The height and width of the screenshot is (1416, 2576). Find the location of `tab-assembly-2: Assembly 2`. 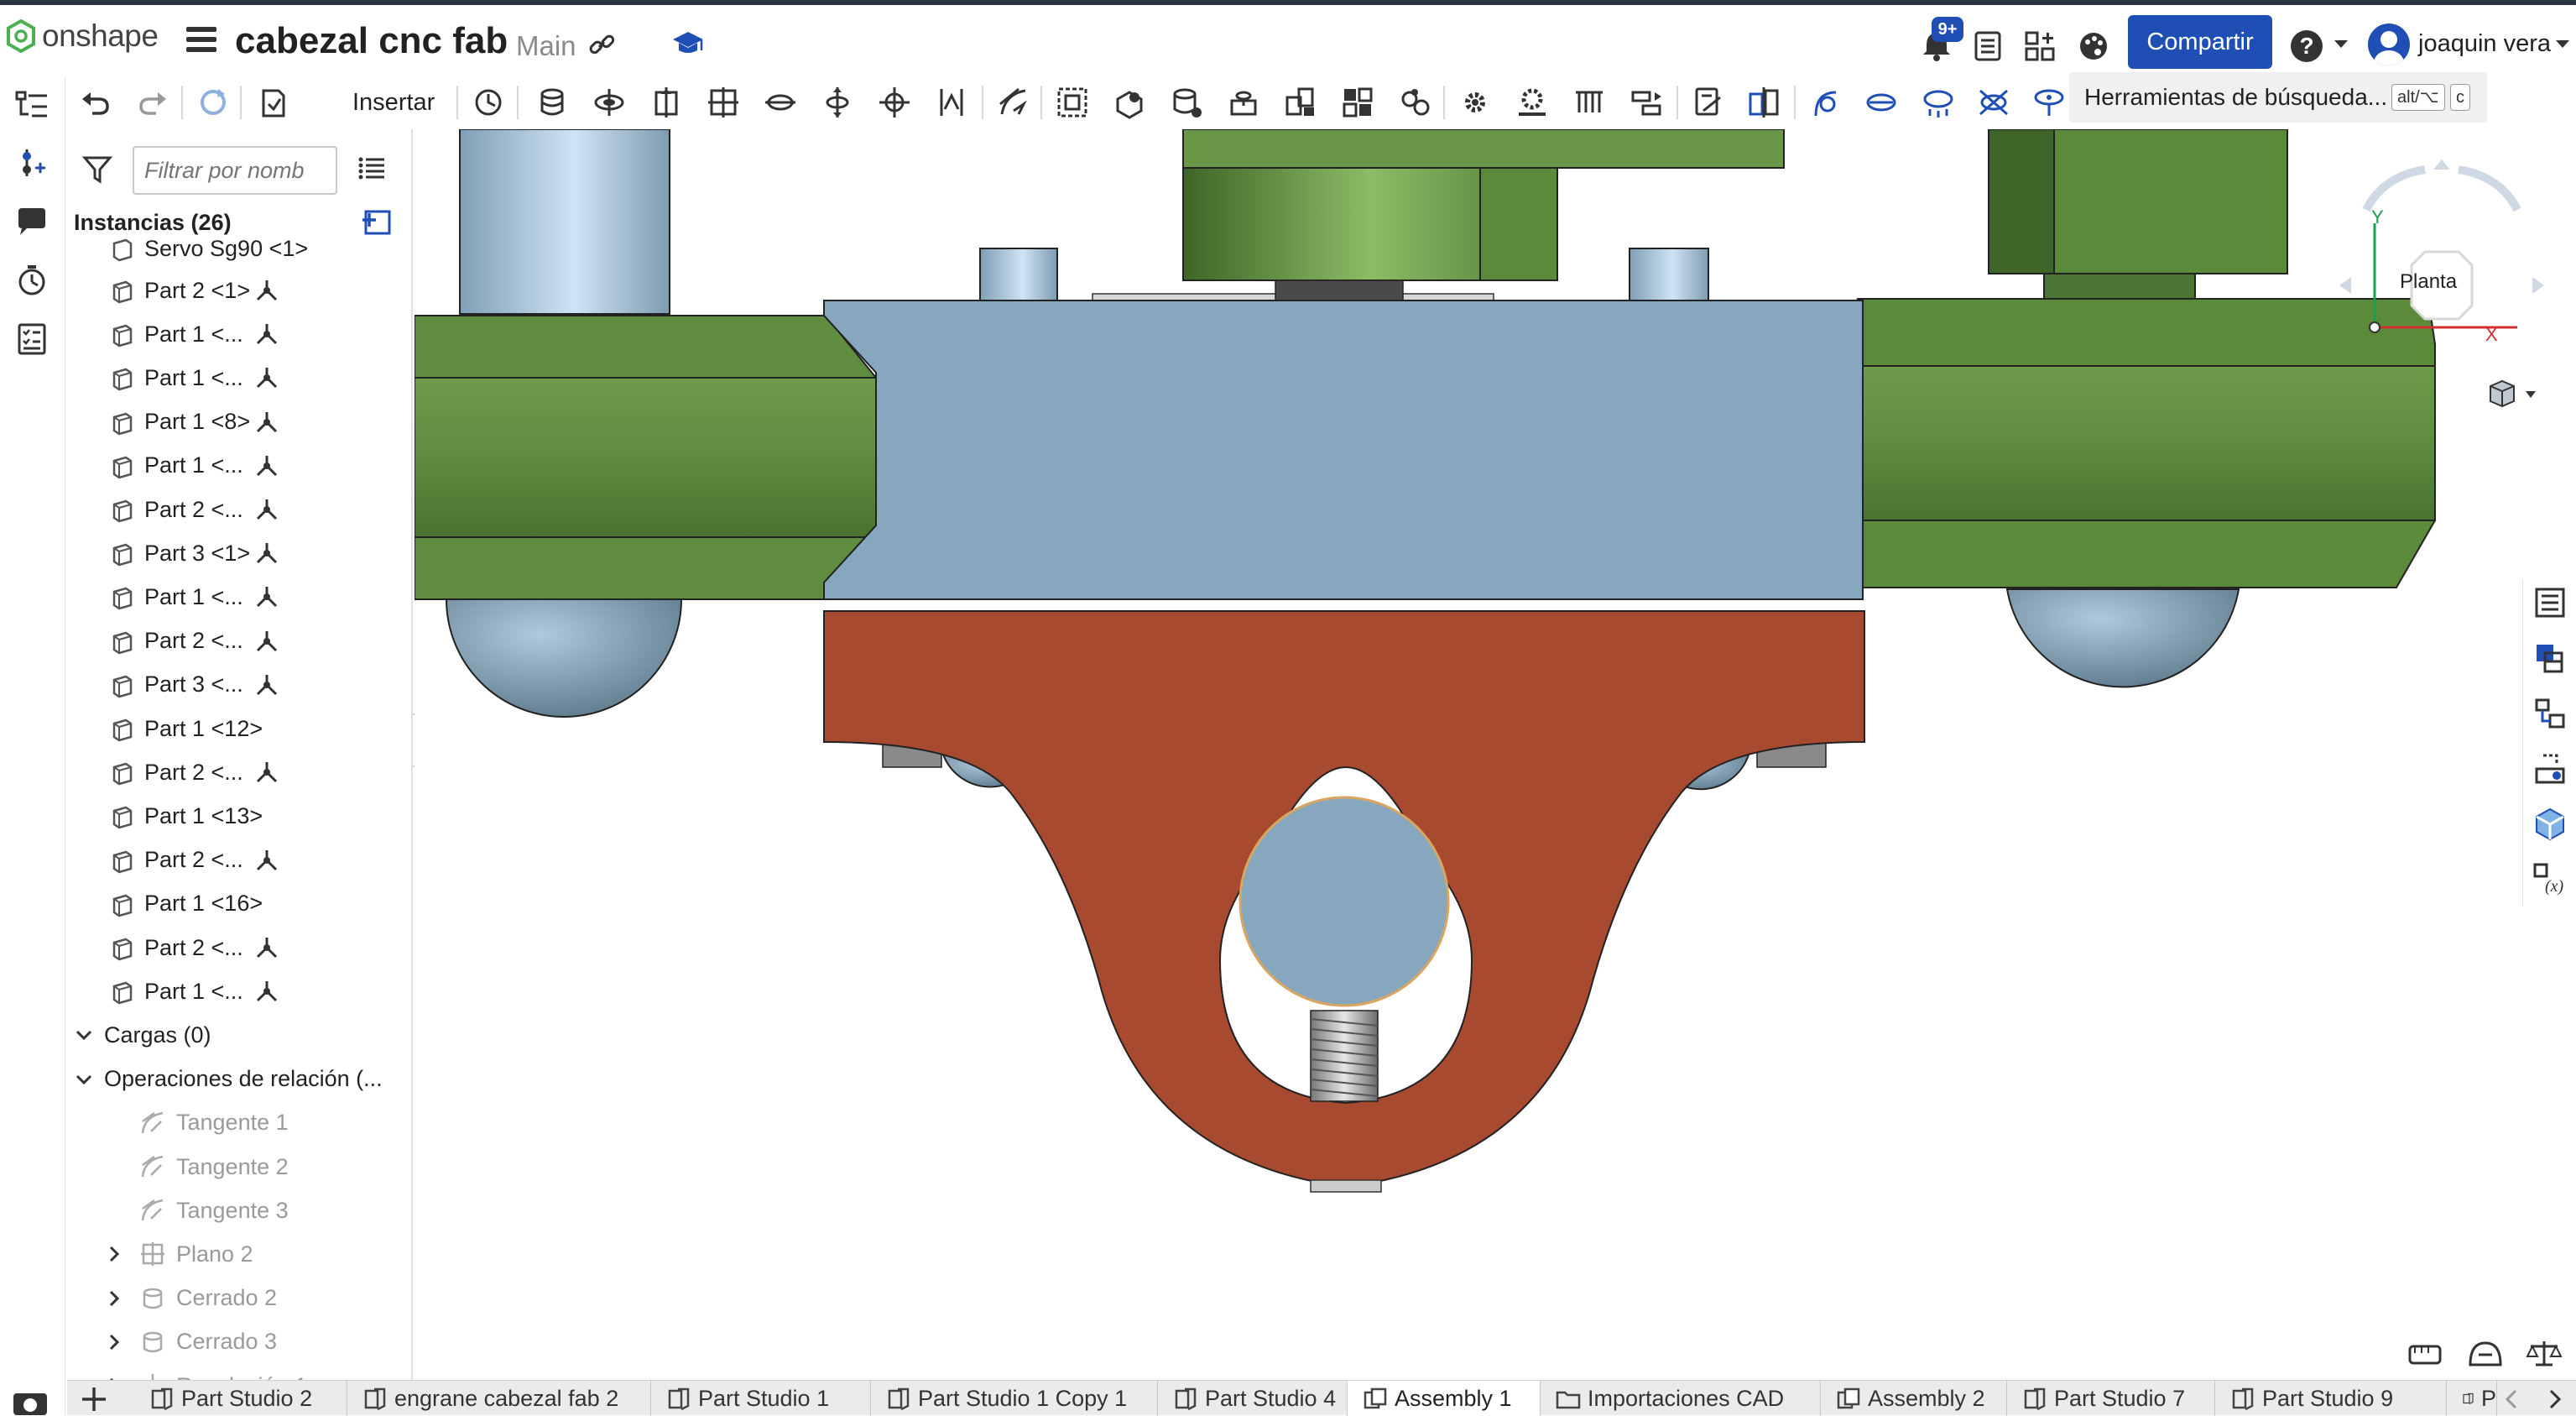

tab-assembly-2: Assembly 2 is located at coordinates (1914, 1398).